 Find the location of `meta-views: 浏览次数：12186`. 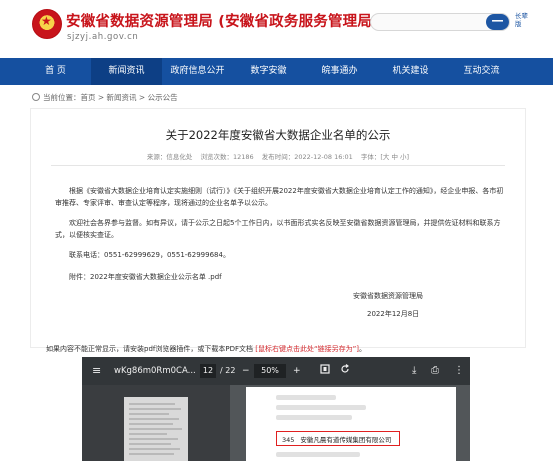

meta-views: 浏览次数：12186 is located at coordinates (227, 157).